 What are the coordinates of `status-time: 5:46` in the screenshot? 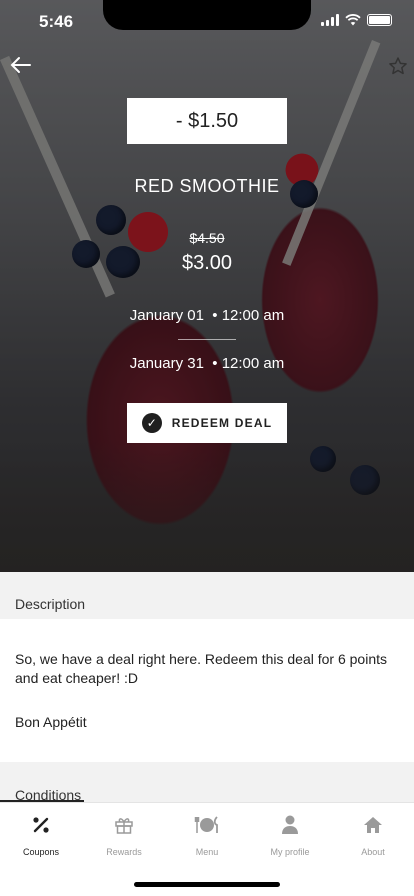 It's located at (56, 21).